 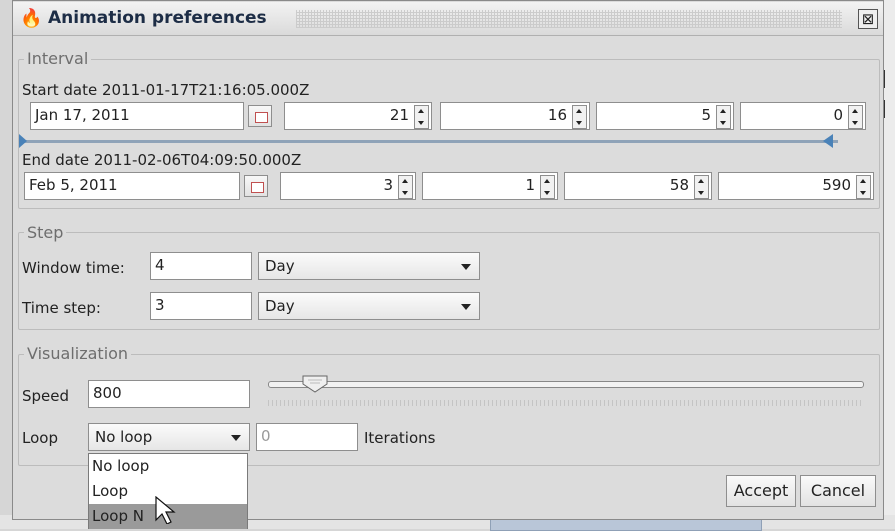 I want to click on end-date-label: End date 2011-02-06T04:09:50.000Z, so click(x=162, y=160).